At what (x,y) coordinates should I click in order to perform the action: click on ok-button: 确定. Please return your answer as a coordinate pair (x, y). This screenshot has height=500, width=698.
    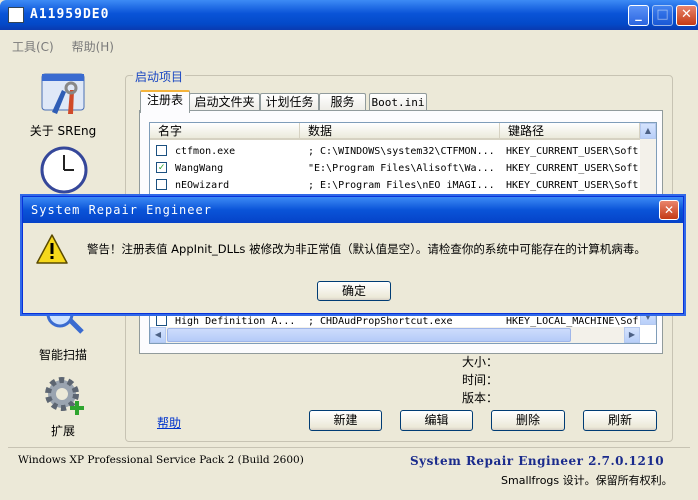
    Looking at the image, I should click on (354, 291).